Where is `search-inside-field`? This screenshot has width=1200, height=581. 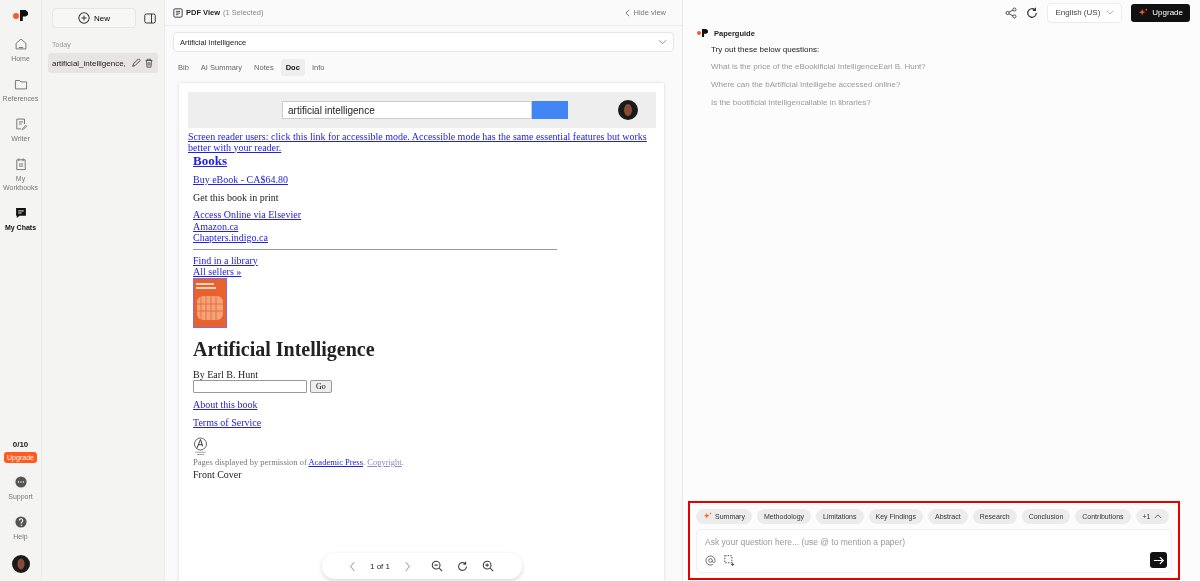 search-inside-field is located at coordinates (250, 386).